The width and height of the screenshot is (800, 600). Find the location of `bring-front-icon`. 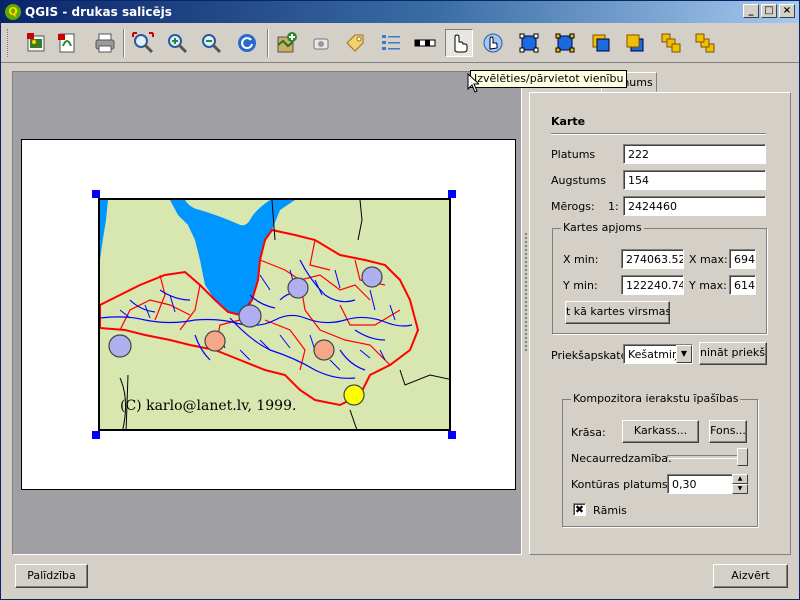

bring-front-icon is located at coordinates (671, 43).